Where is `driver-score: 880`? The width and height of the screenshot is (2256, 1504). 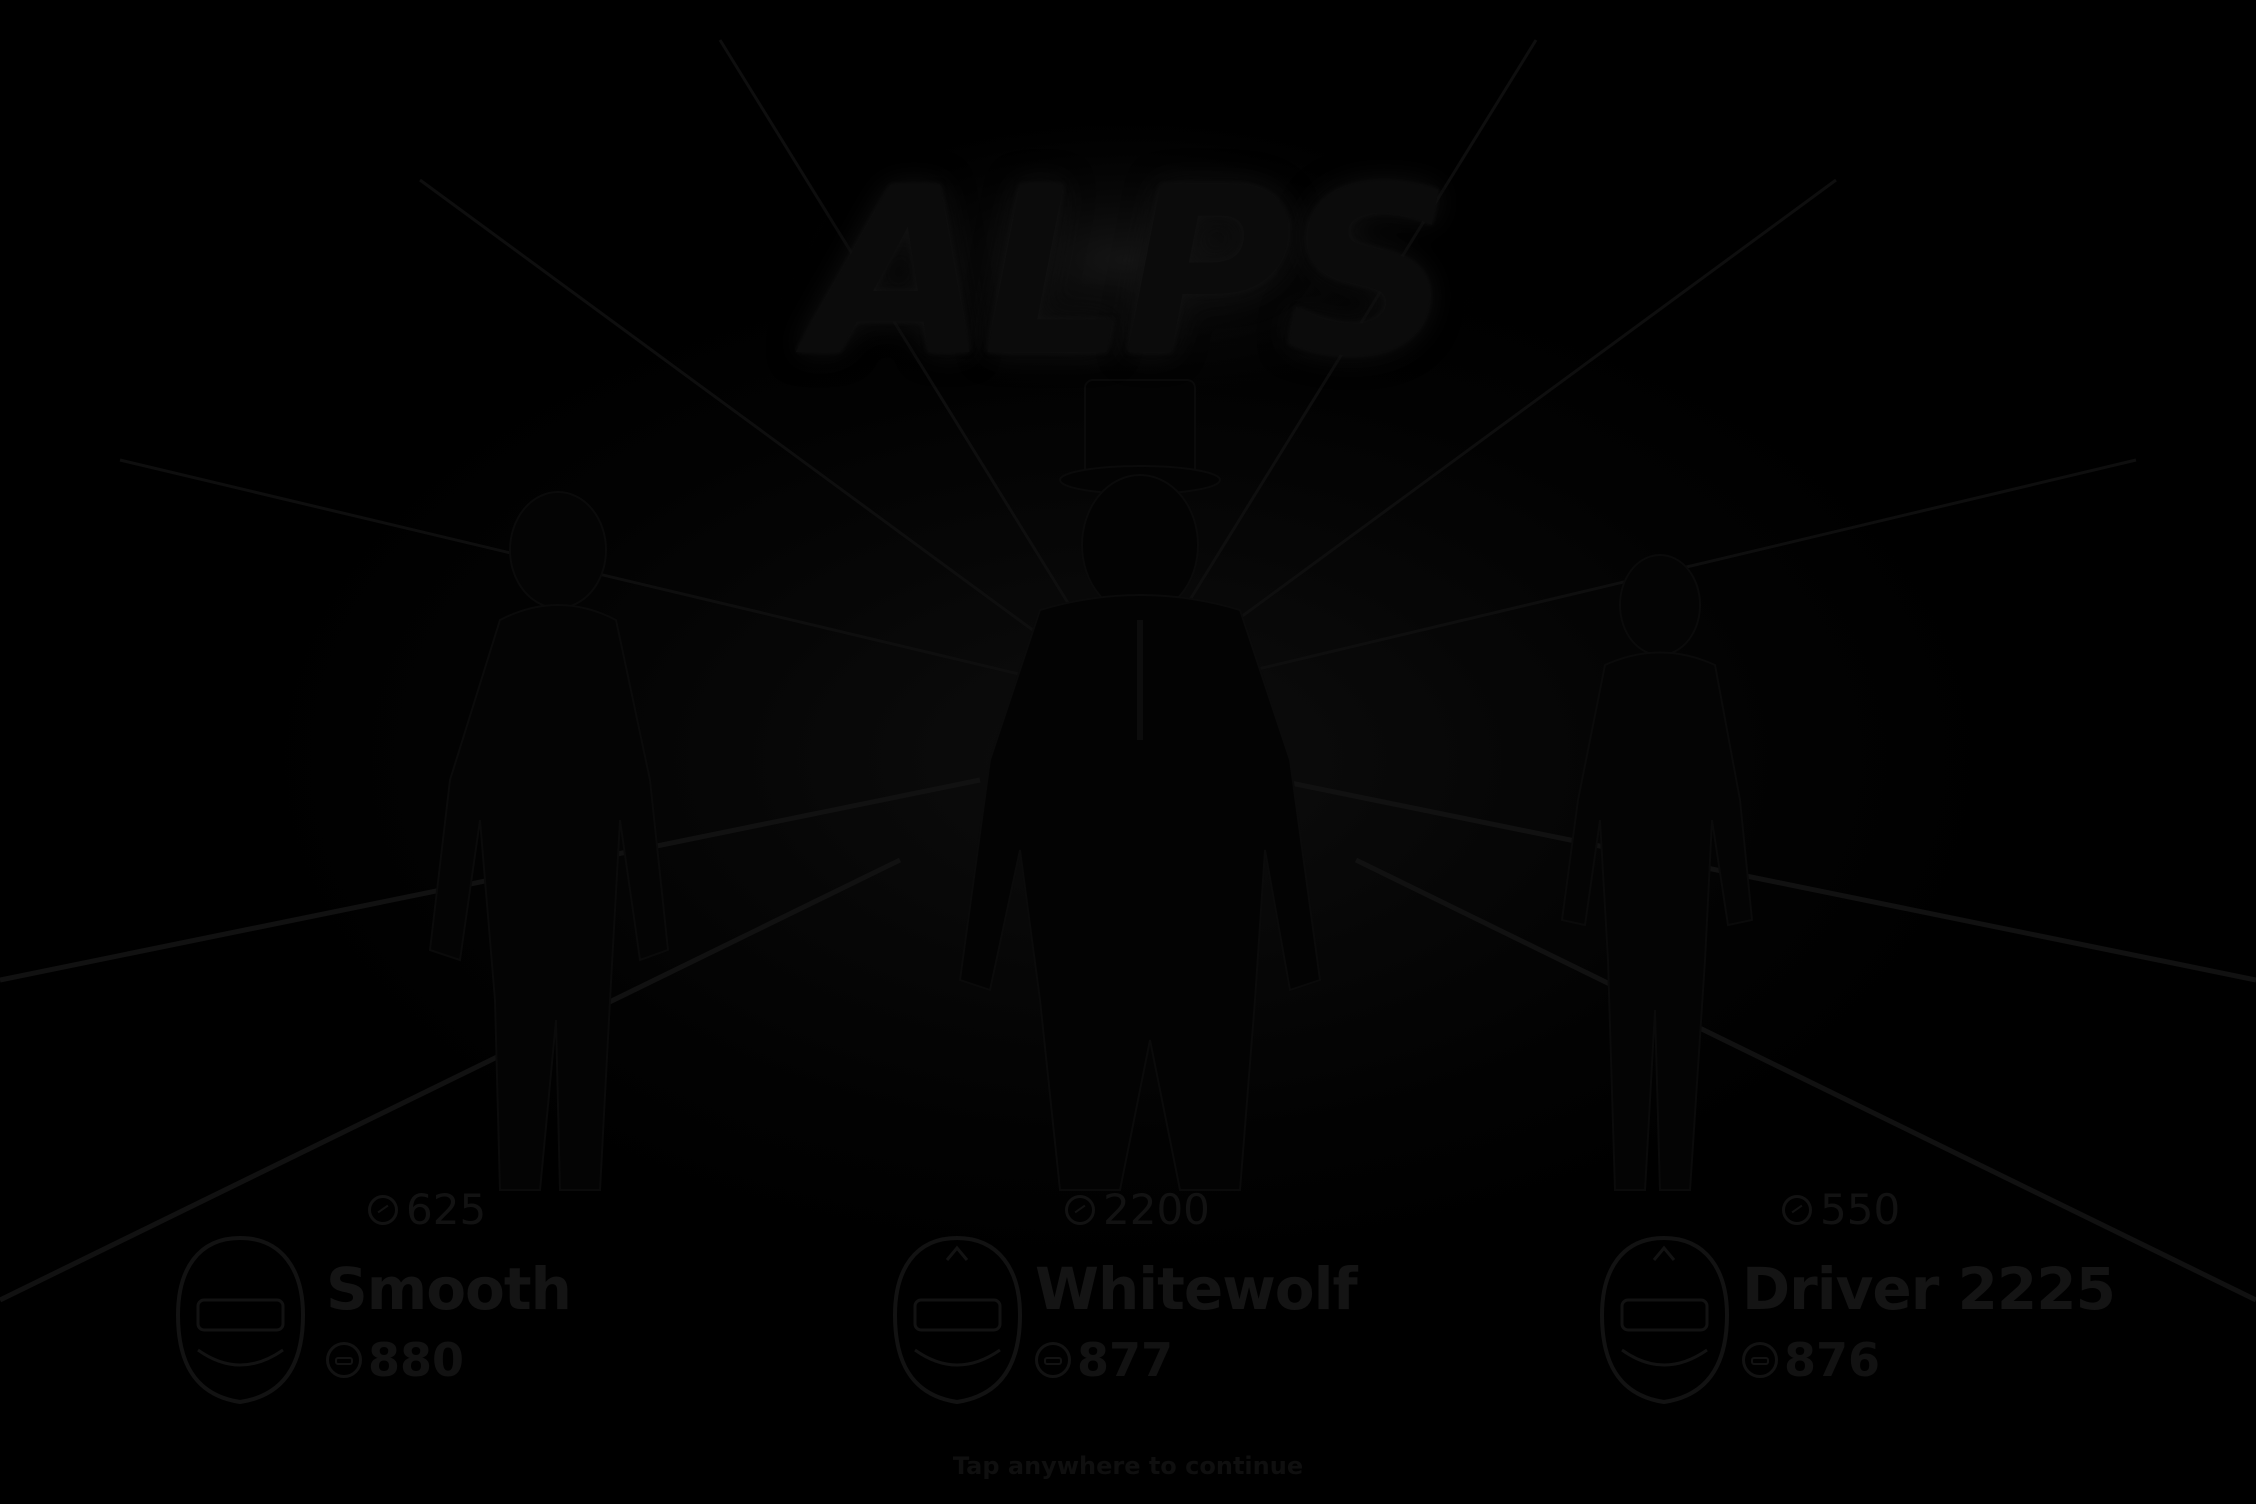 driver-score: 880 is located at coordinates (395, 1360).